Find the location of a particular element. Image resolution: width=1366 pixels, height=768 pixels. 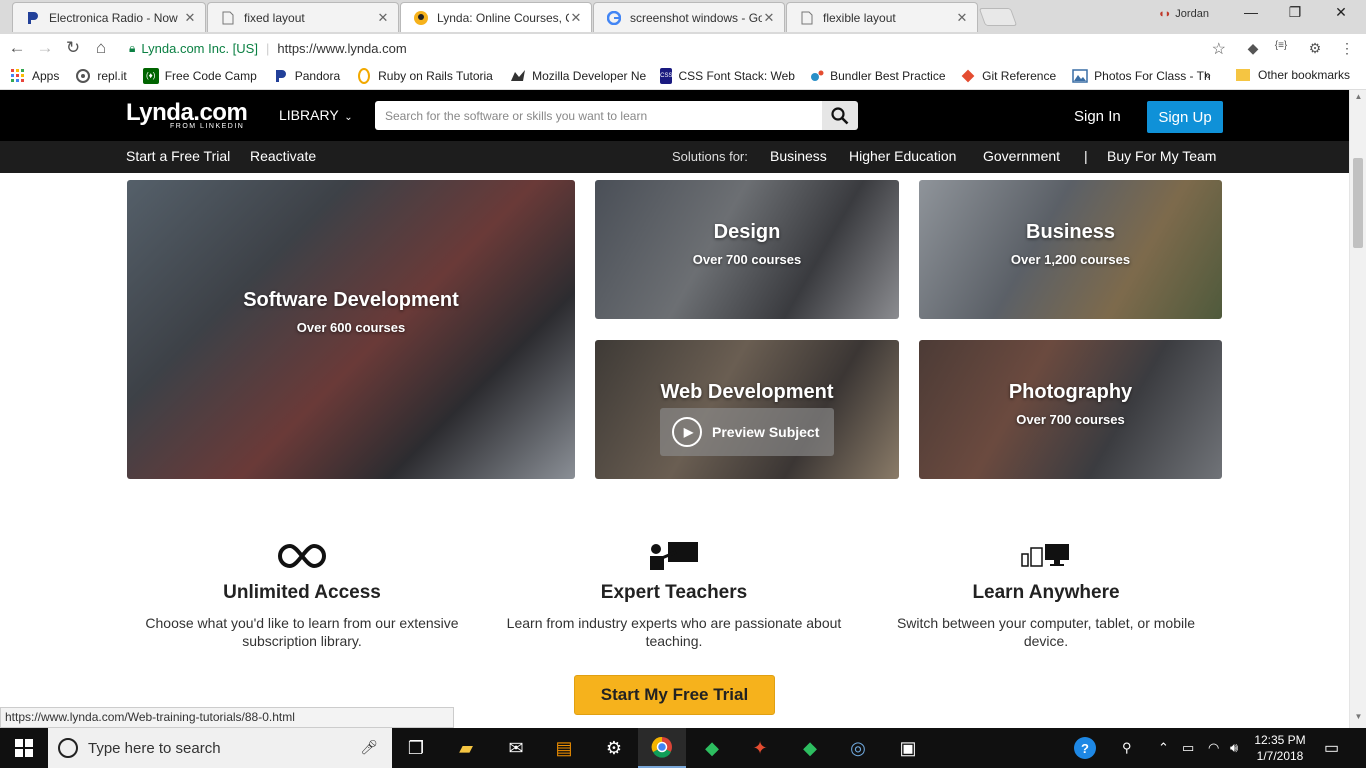

sublime-text-icon: ▤ is located at coordinates (564, 748).